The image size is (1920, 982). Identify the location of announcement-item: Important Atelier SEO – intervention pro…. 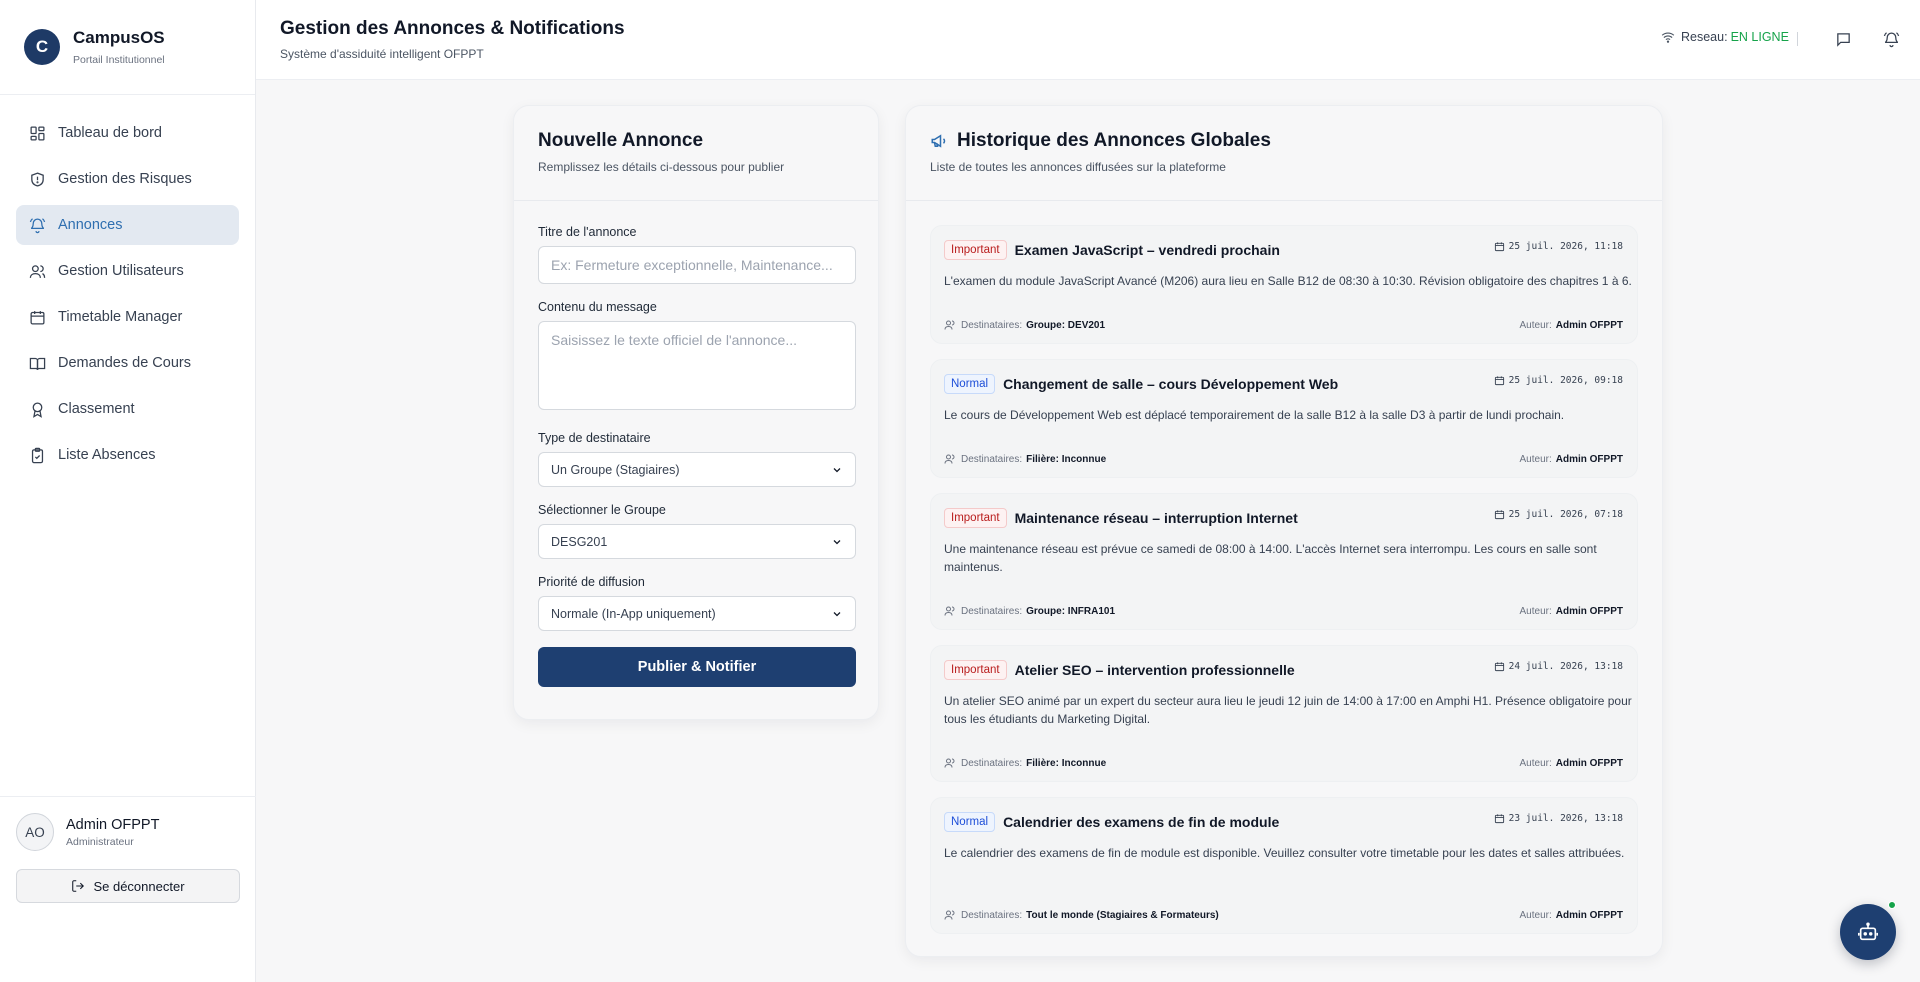
(1284, 713).